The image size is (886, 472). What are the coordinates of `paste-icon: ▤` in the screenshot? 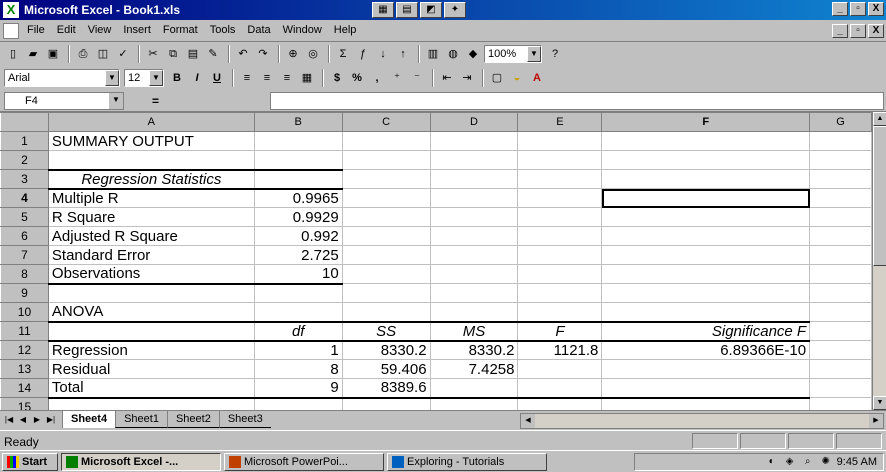 It's located at (193, 54).